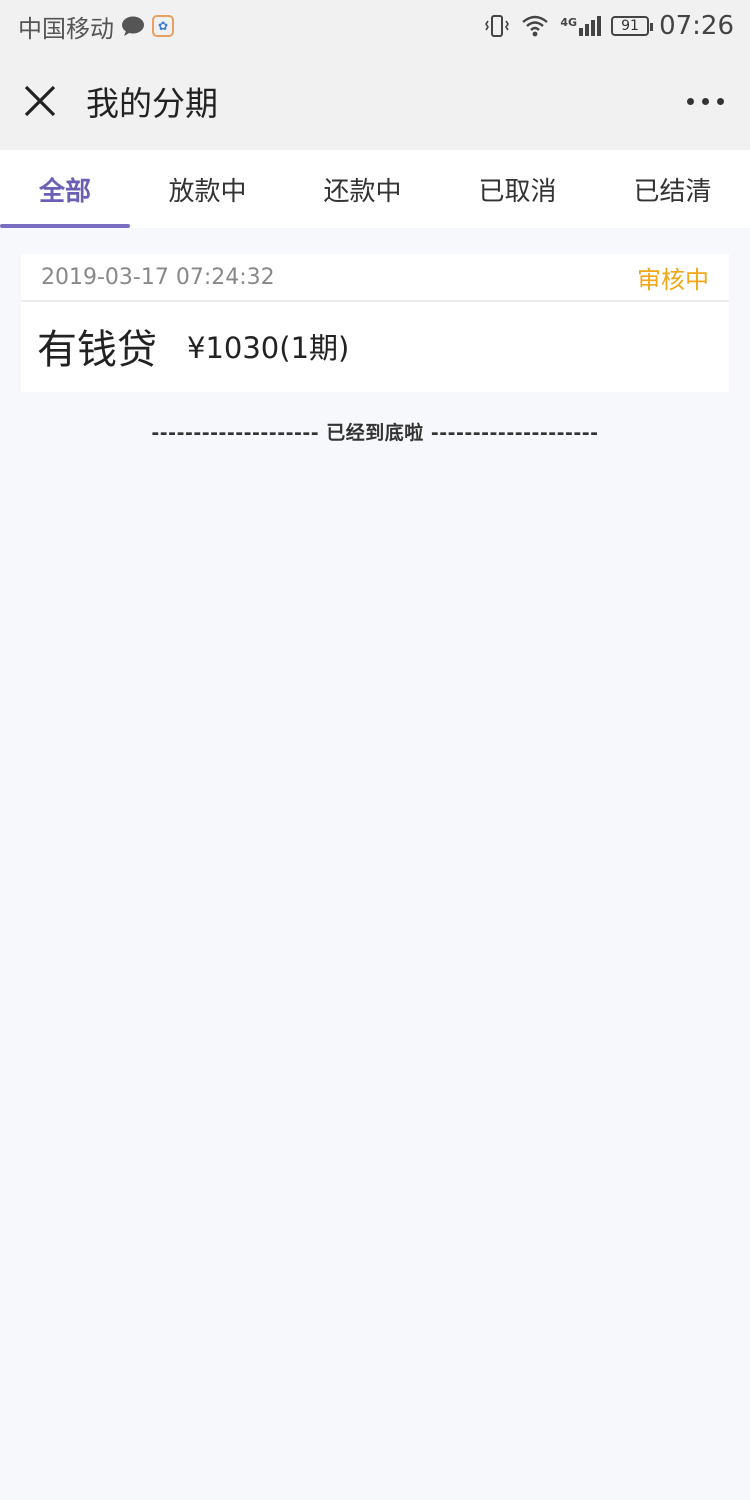  I want to click on card-body: 有钱贷 ¥1030(1期), so click(375, 346).